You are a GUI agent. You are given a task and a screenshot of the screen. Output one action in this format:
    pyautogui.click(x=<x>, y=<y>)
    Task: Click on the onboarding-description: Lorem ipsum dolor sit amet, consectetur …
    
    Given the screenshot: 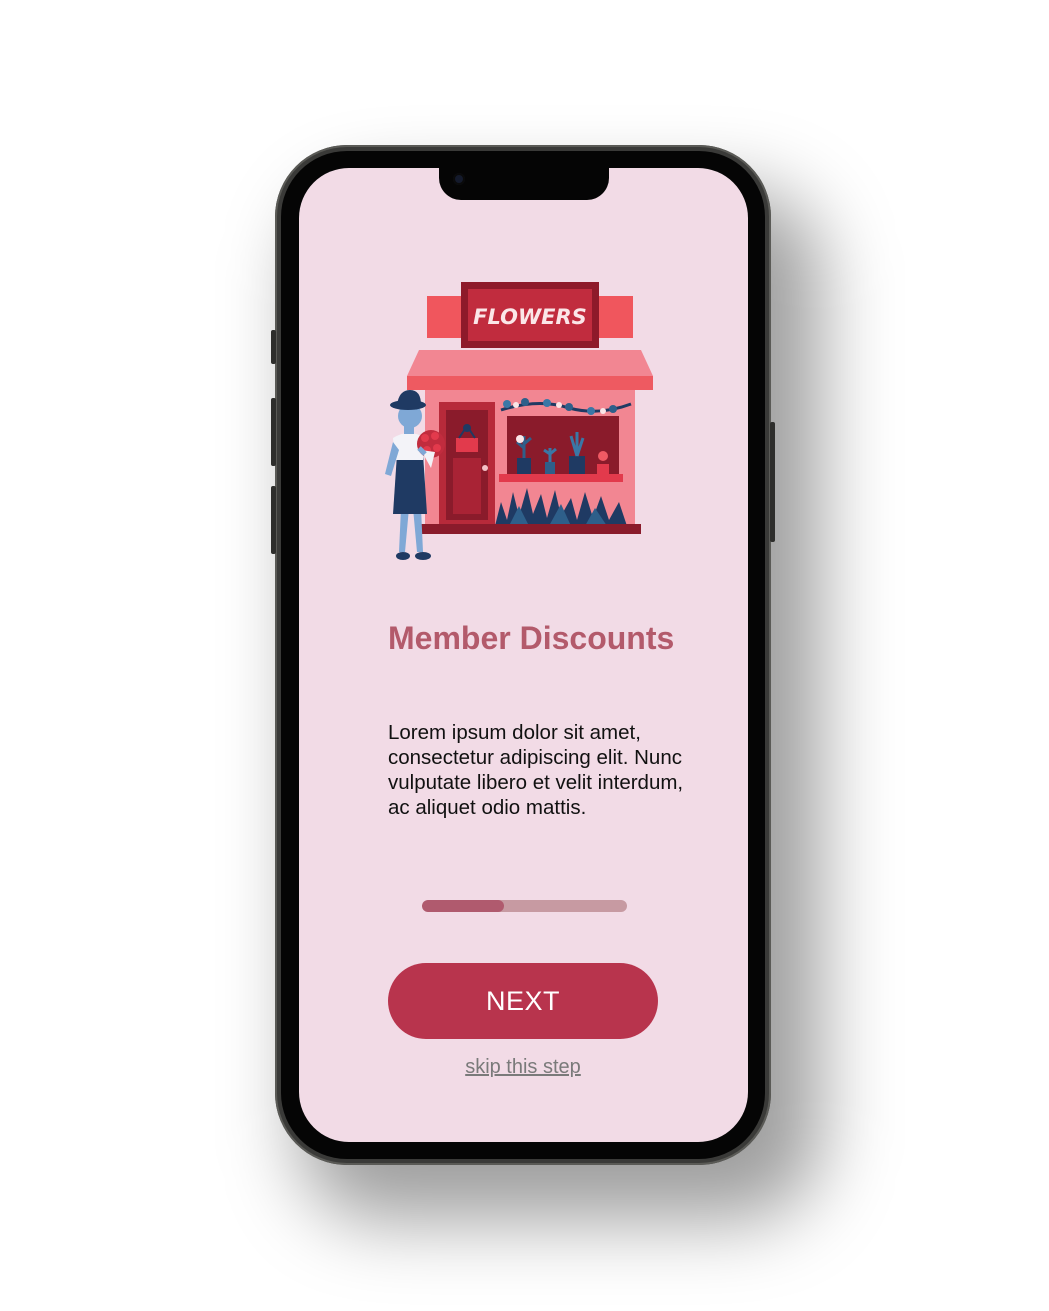 What is the action you would take?
    pyautogui.click(x=536, y=770)
    